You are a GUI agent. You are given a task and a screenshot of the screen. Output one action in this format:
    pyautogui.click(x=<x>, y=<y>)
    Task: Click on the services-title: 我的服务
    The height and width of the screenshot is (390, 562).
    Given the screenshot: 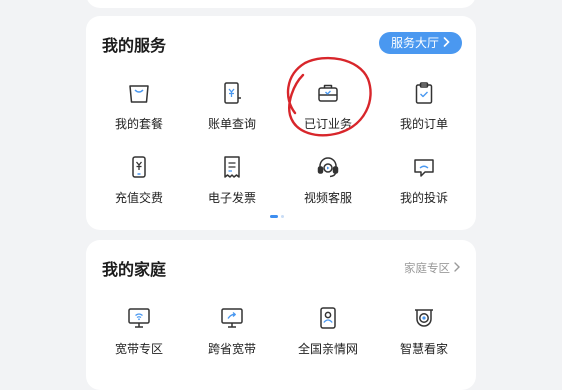 What is the action you would take?
    pyautogui.click(x=134, y=45)
    